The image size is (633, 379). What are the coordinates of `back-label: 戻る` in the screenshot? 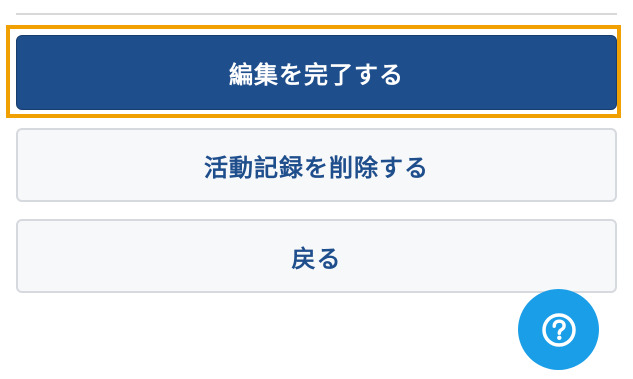 It's located at (316, 258).